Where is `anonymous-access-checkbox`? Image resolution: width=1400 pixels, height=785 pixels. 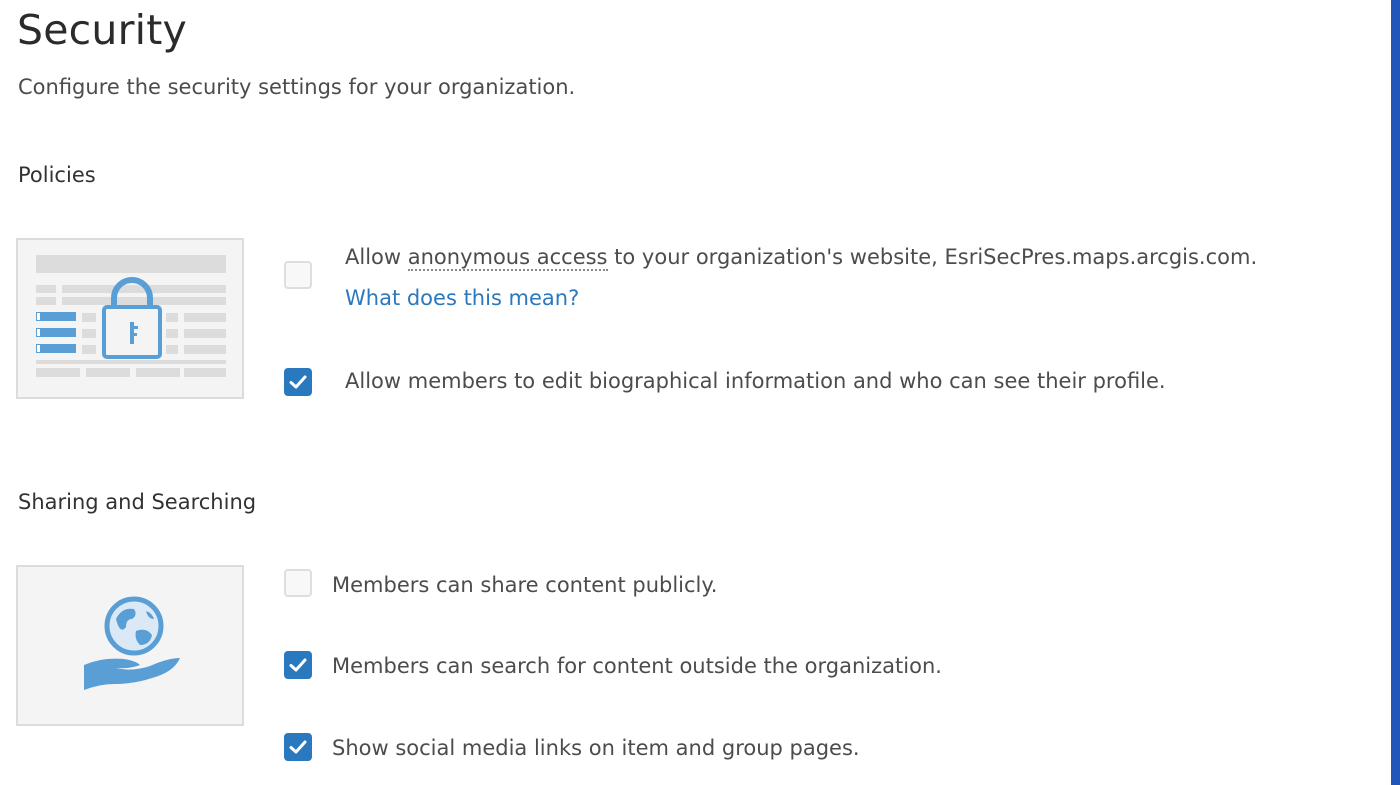 anonymous-access-checkbox is located at coordinates (298, 275).